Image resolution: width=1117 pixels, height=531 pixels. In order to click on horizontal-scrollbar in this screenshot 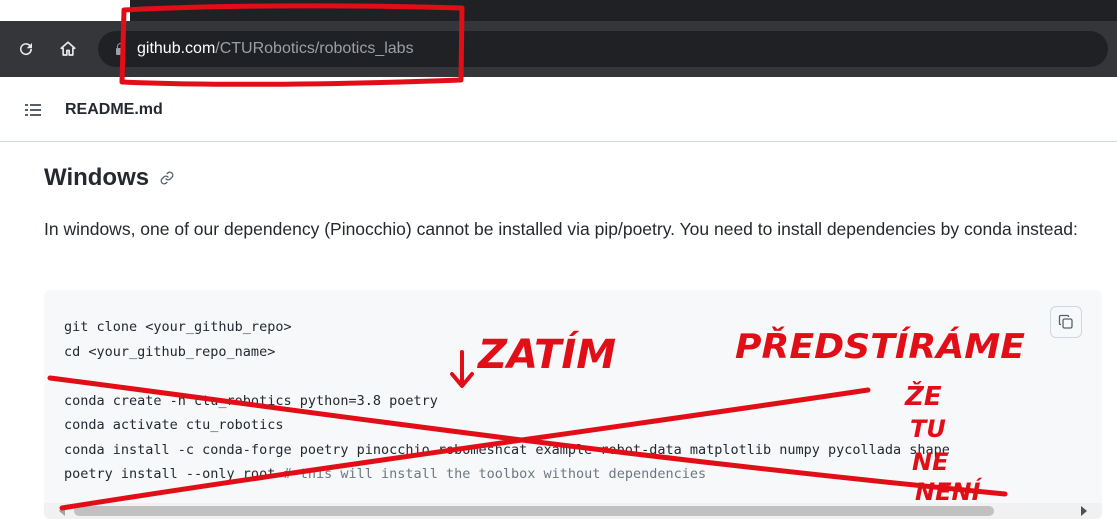, I will do `click(573, 511)`.